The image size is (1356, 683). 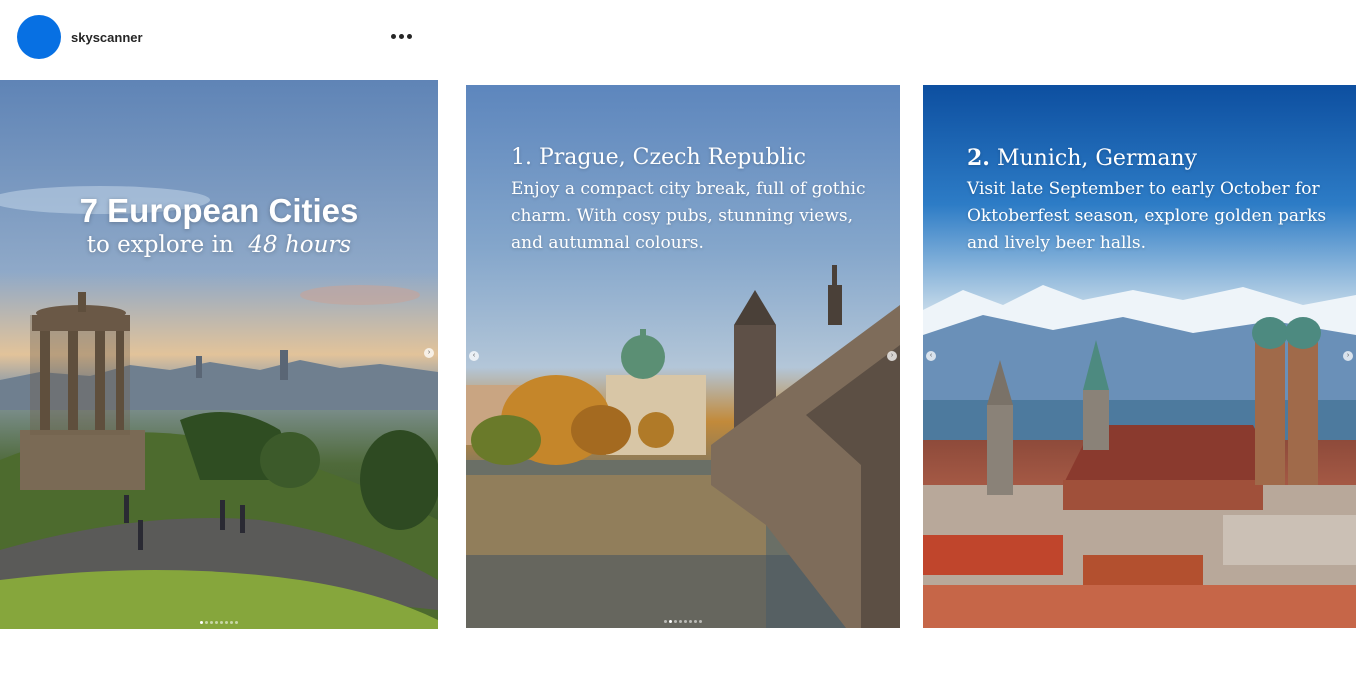 I want to click on username: skyscanner, so click(x=107, y=37).